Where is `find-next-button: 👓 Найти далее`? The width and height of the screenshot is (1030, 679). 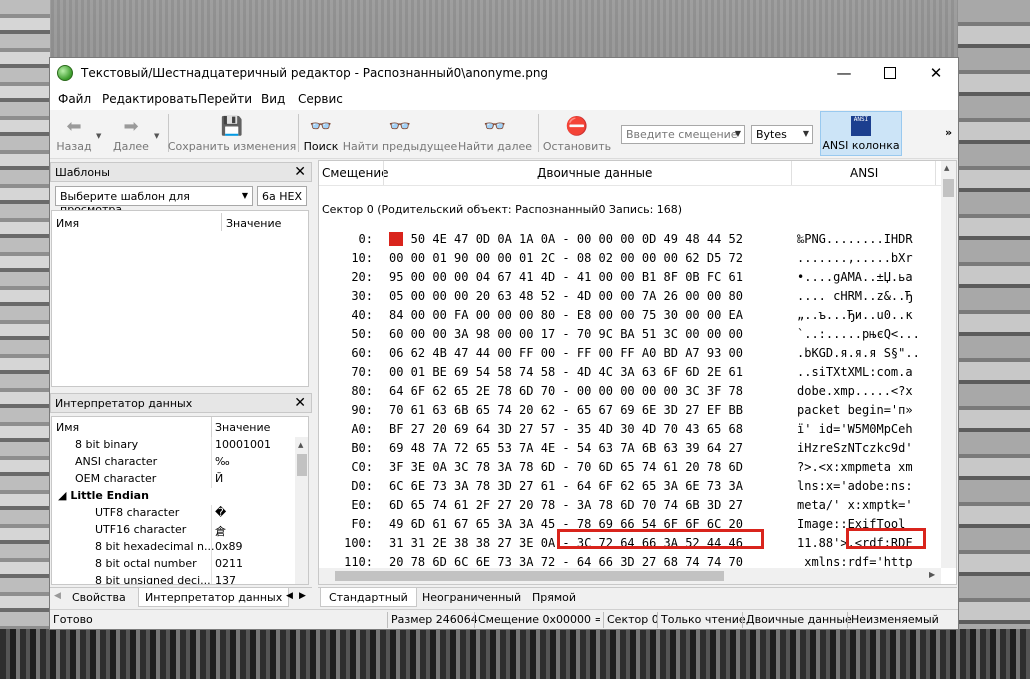
find-next-button: 👓 Найти далее is located at coordinates (495, 133).